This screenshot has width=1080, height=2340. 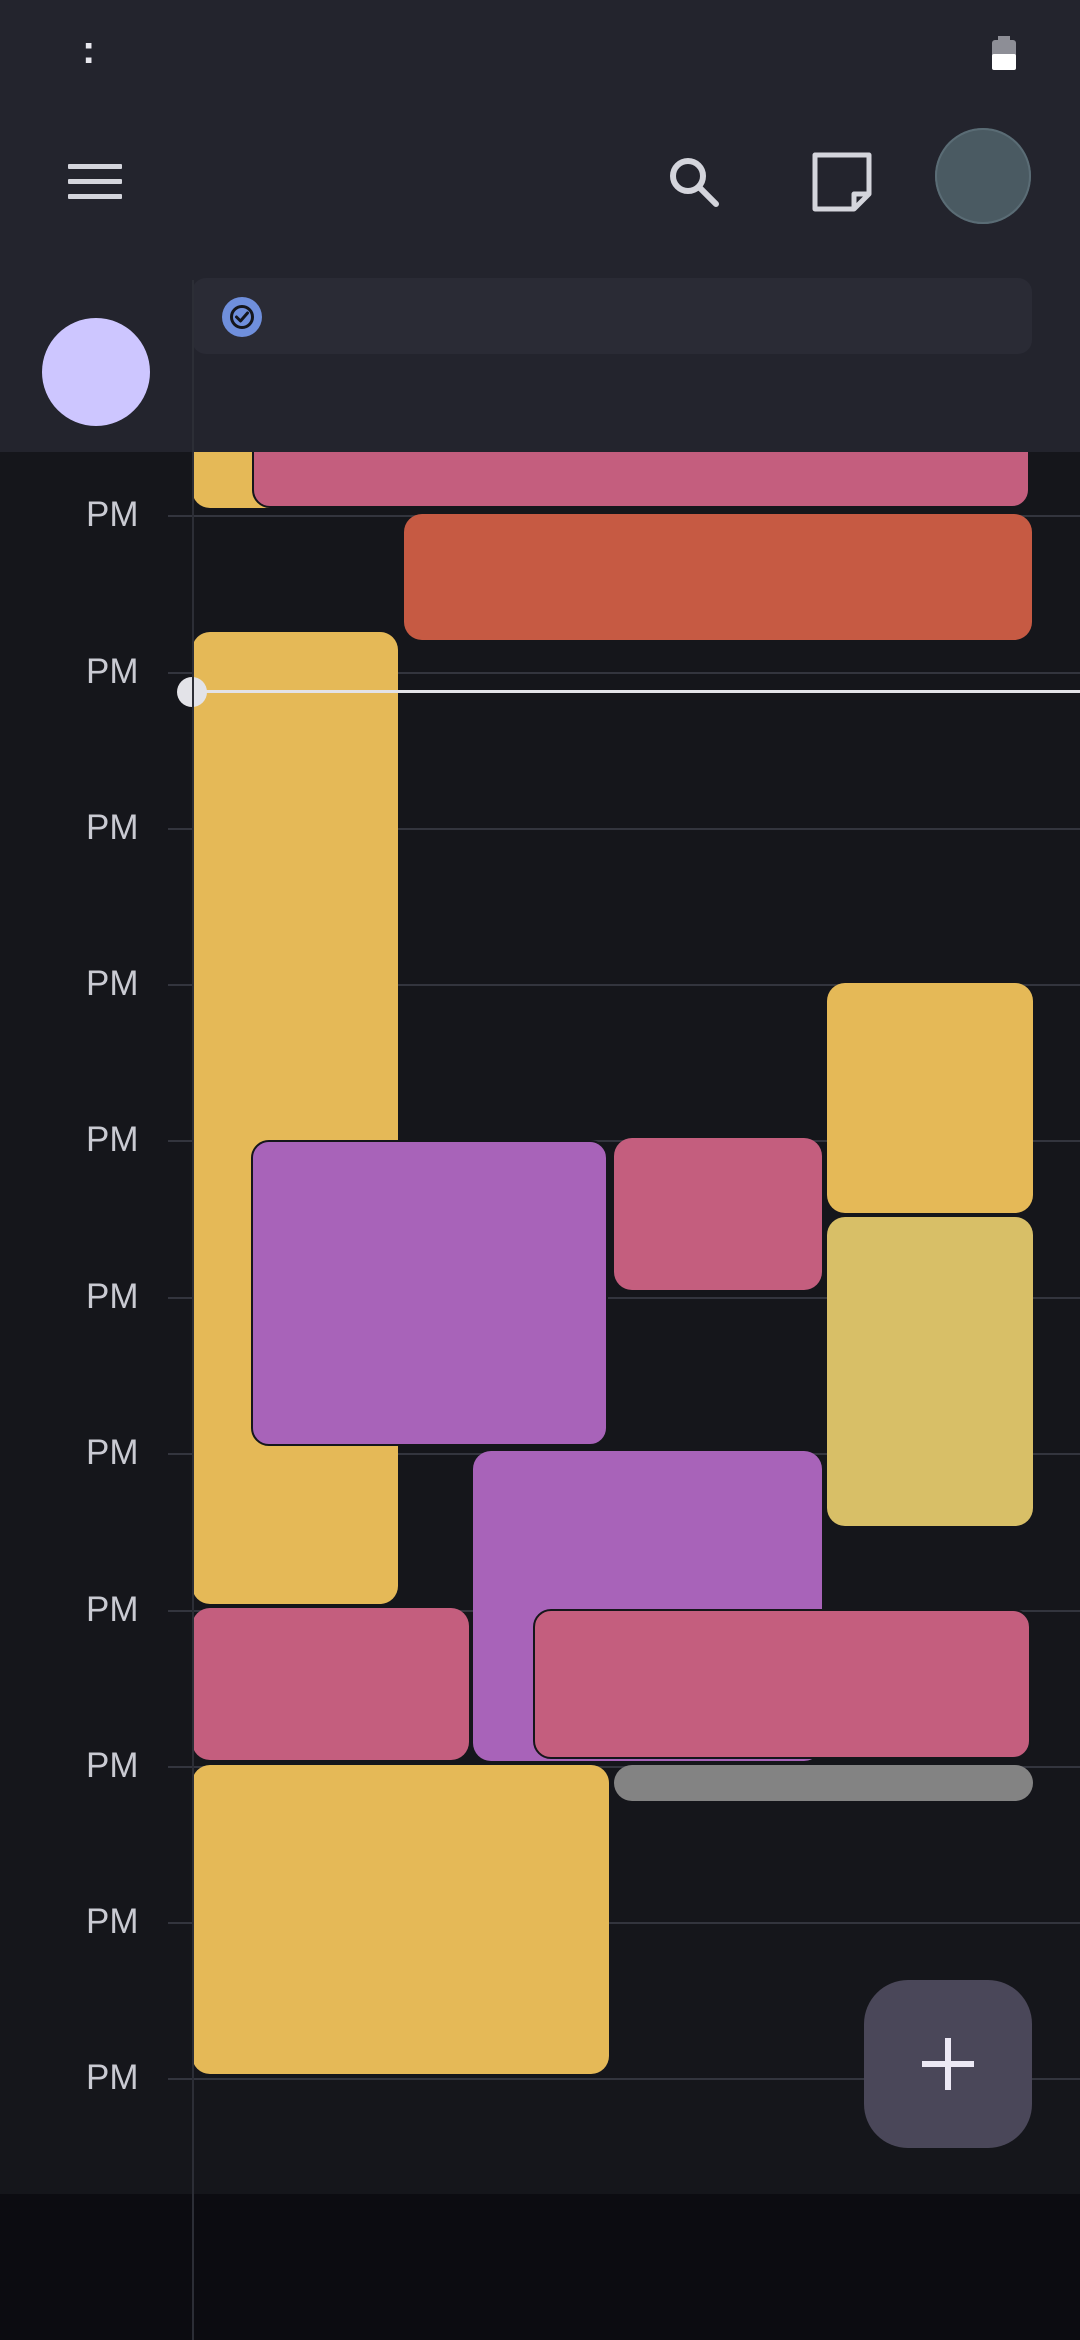 What do you see at coordinates (612, 316) in the screenshot?
I see `all-day-events-bar` at bounding box center [612, 316].